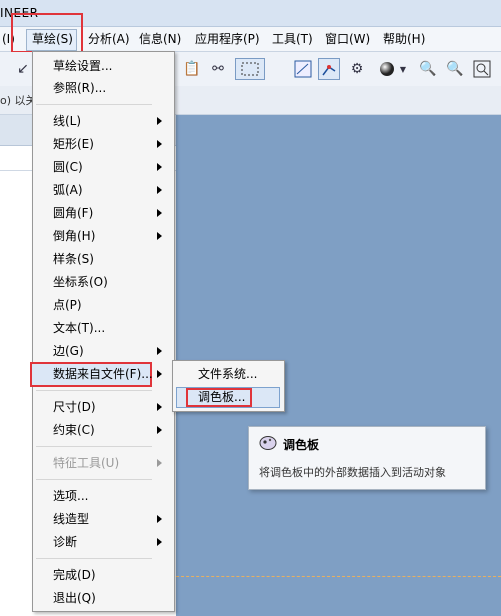 The width and height of the screenshot is (501, 616). Describe the element at coordinates (192, 69) in the screenshot. I see `paste-icon: 📋` at that location.